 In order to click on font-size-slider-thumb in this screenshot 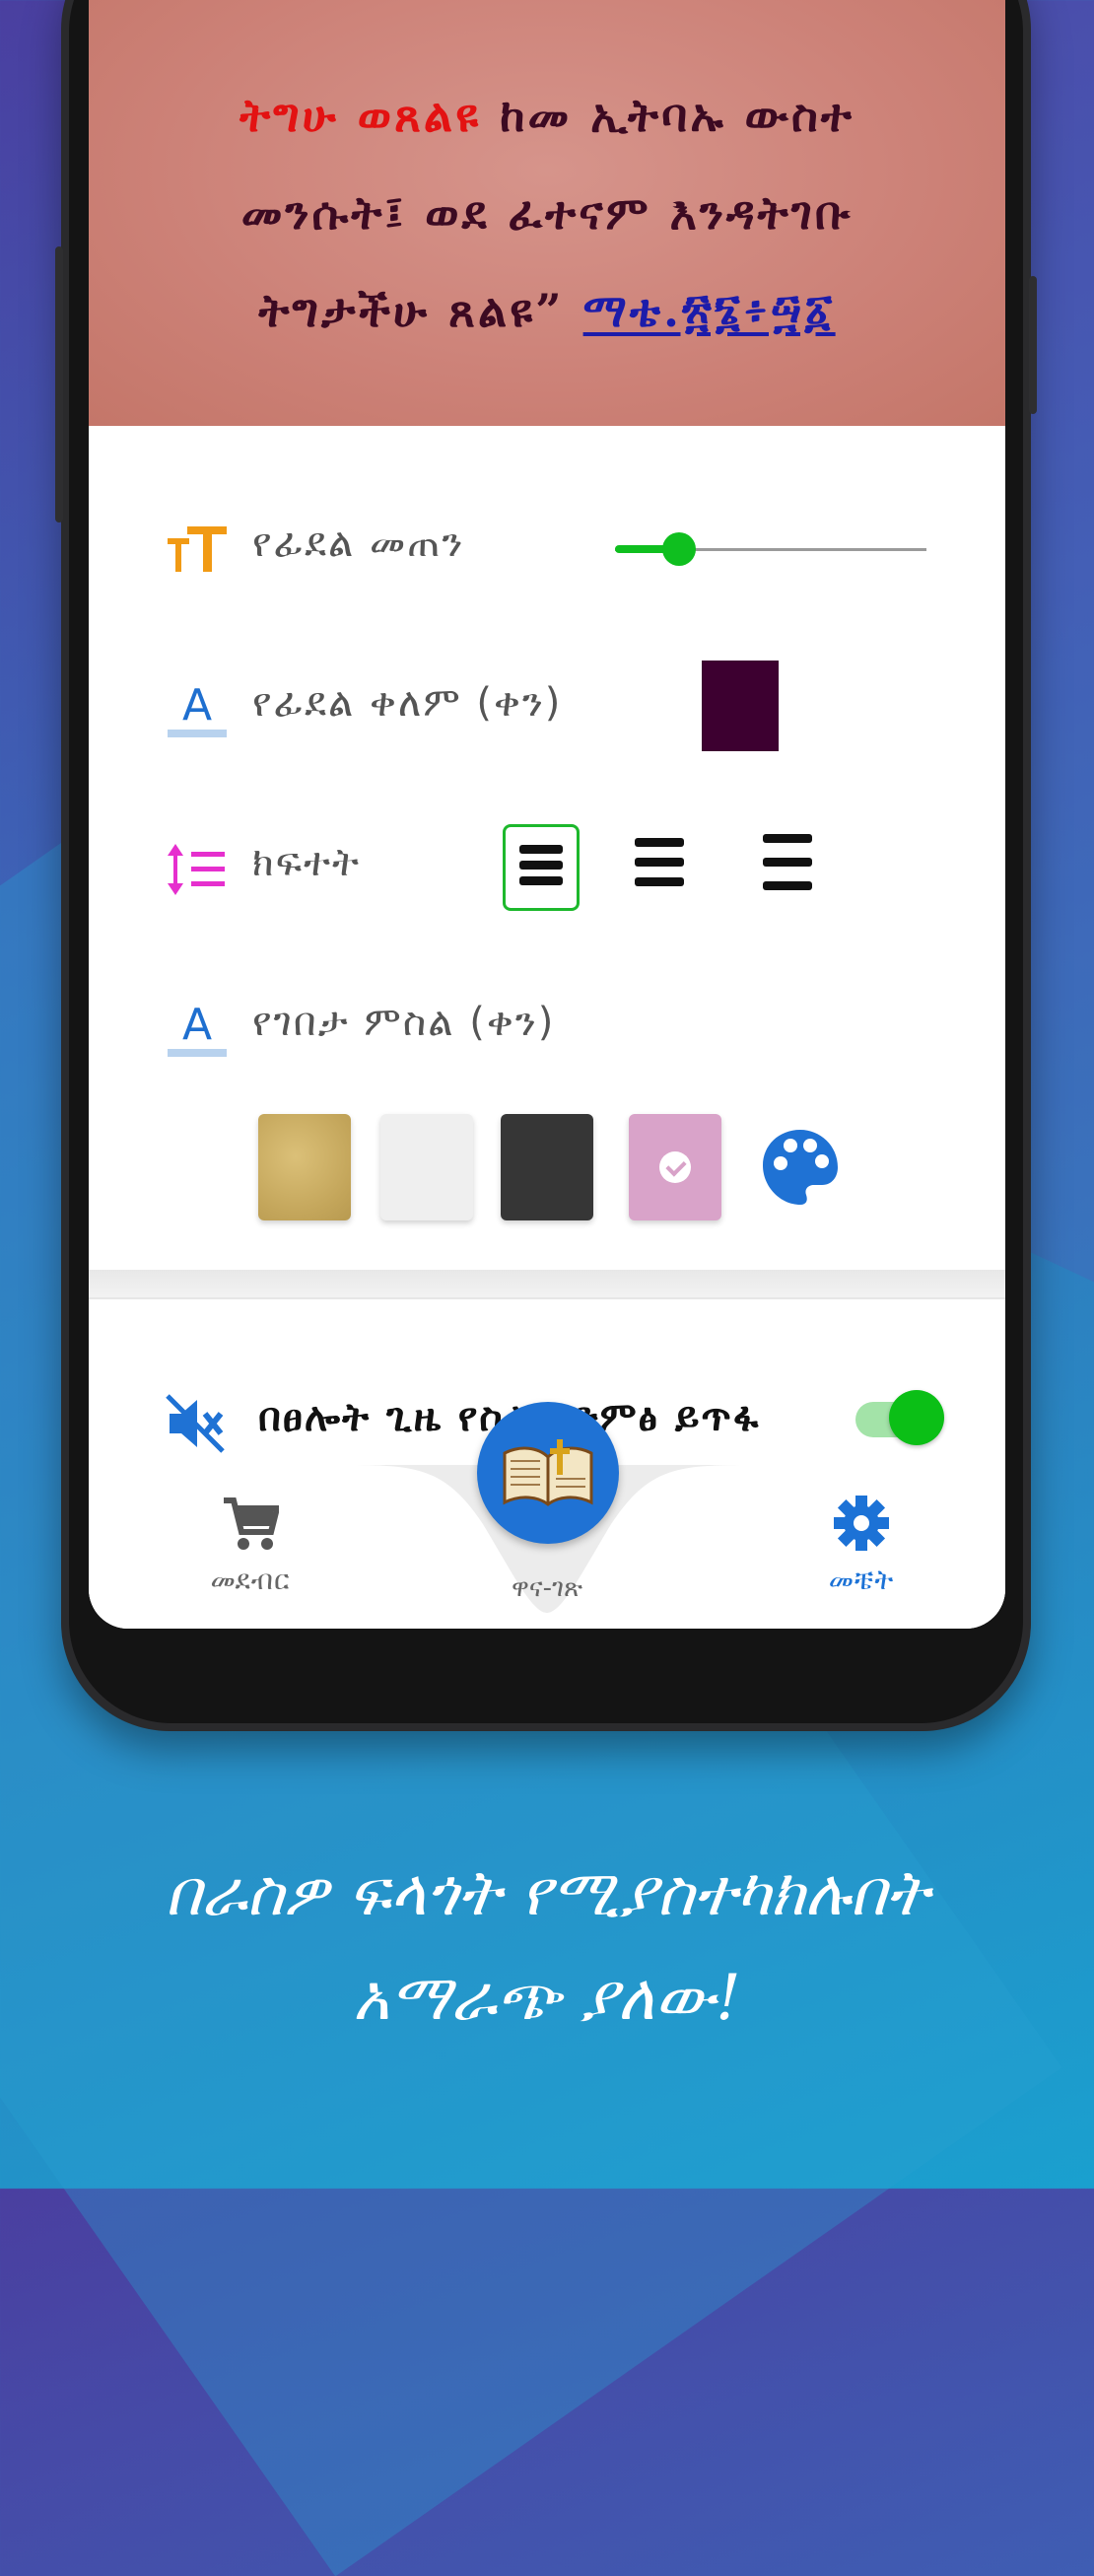, I will do `click(679, 549)`.